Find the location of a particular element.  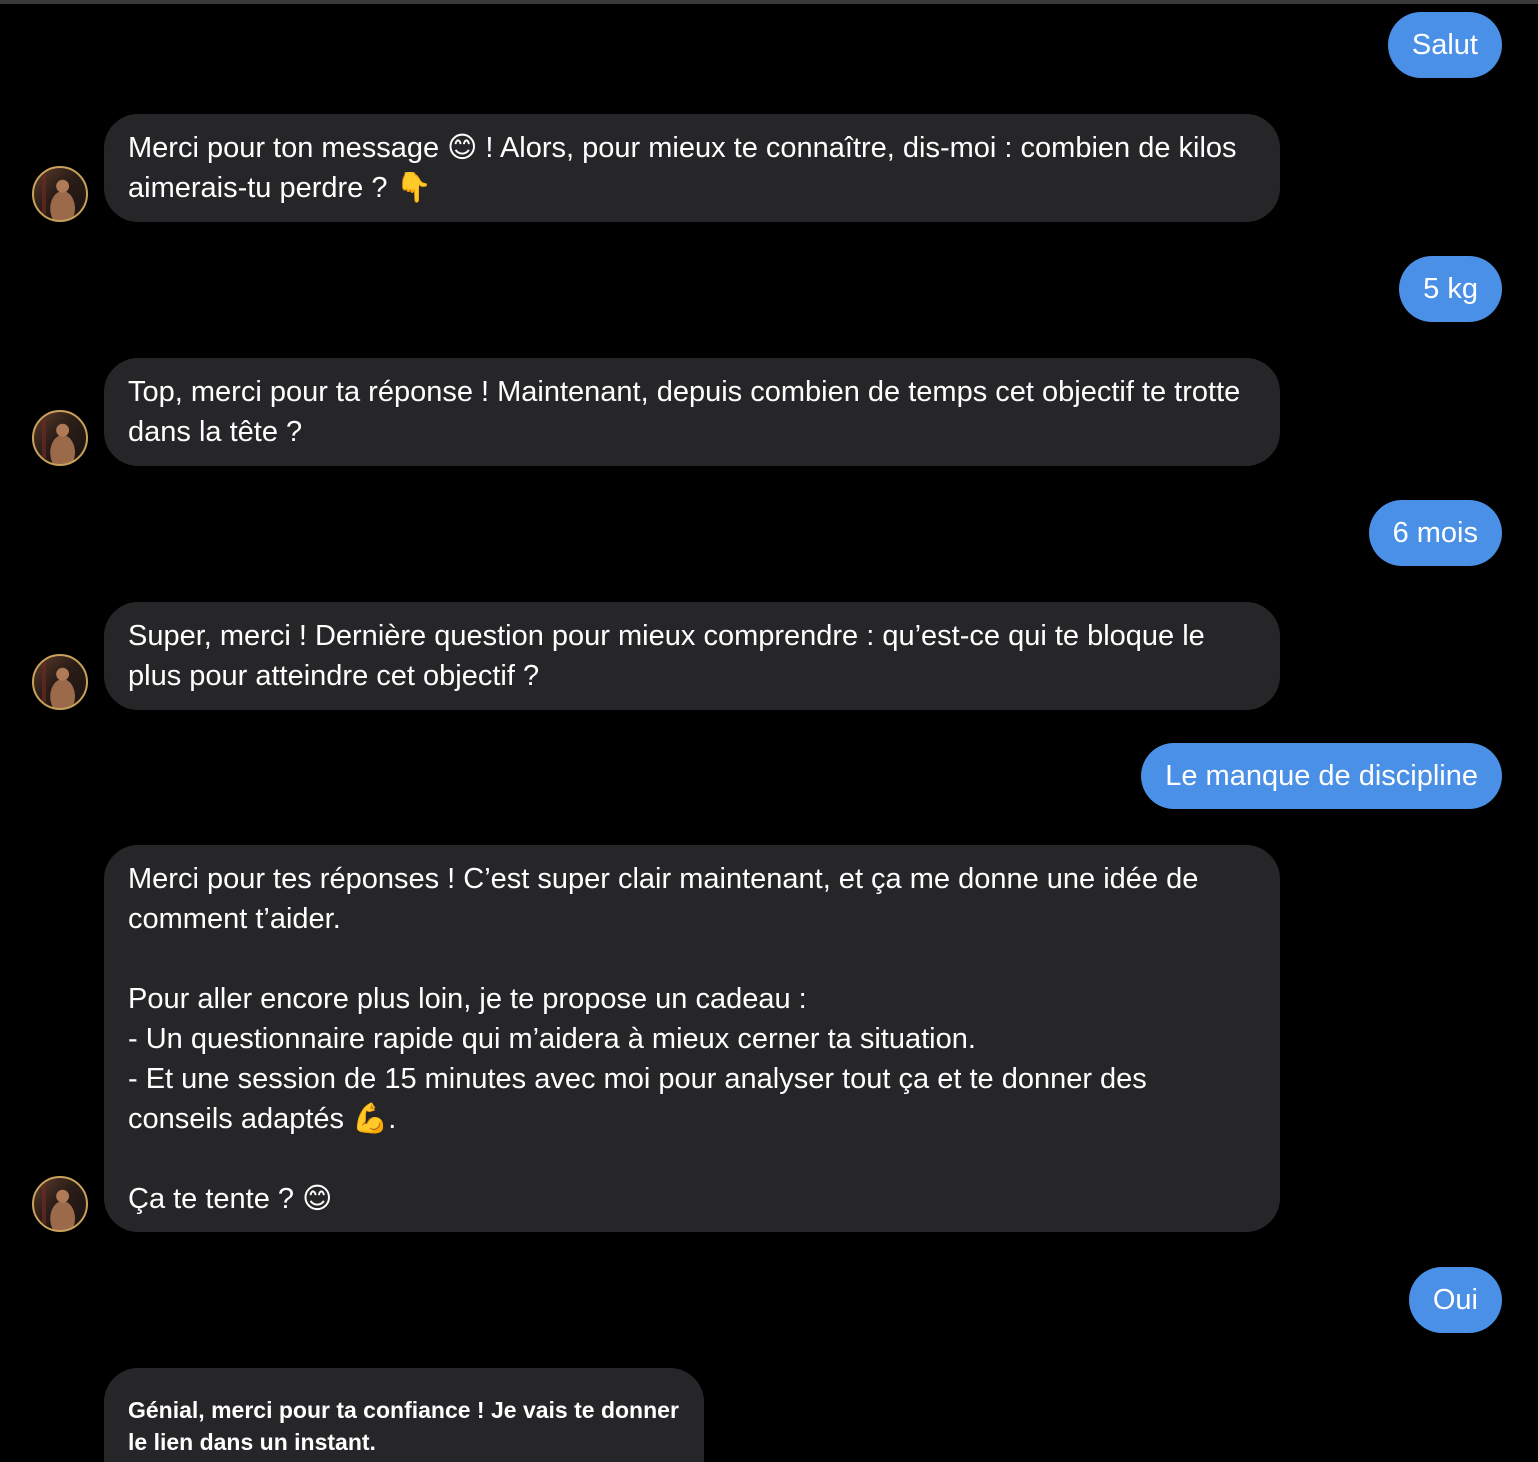

outgoing-message: Salut is located at coordinates (1444, 45).